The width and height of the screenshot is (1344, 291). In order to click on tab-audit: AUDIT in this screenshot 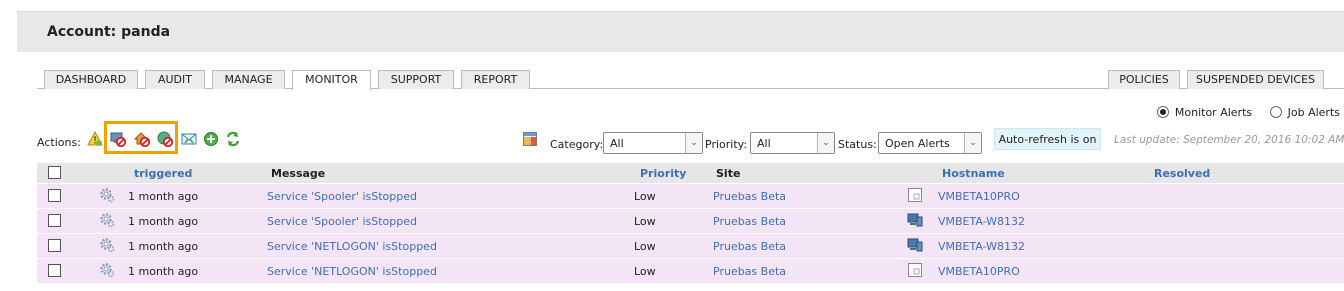, I will do `click(175, 79)`.